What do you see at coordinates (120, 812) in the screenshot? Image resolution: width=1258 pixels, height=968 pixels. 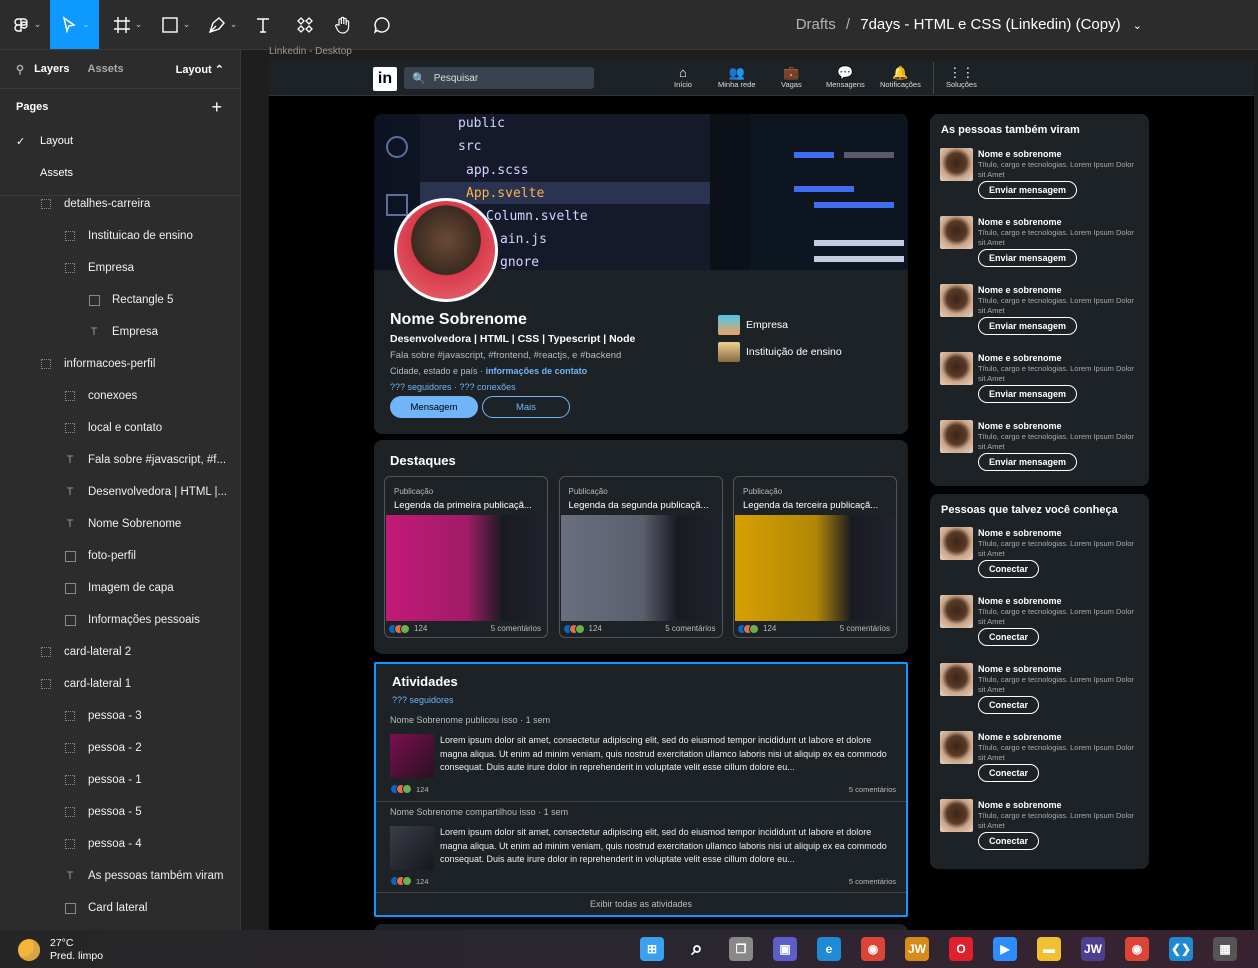 I see `layer-row: pessoa - 5` at bounding box center [120, 812].